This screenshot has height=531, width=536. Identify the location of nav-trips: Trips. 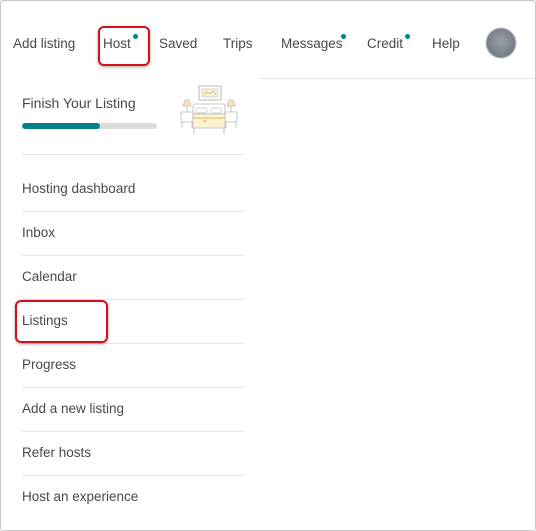
(238, 44).